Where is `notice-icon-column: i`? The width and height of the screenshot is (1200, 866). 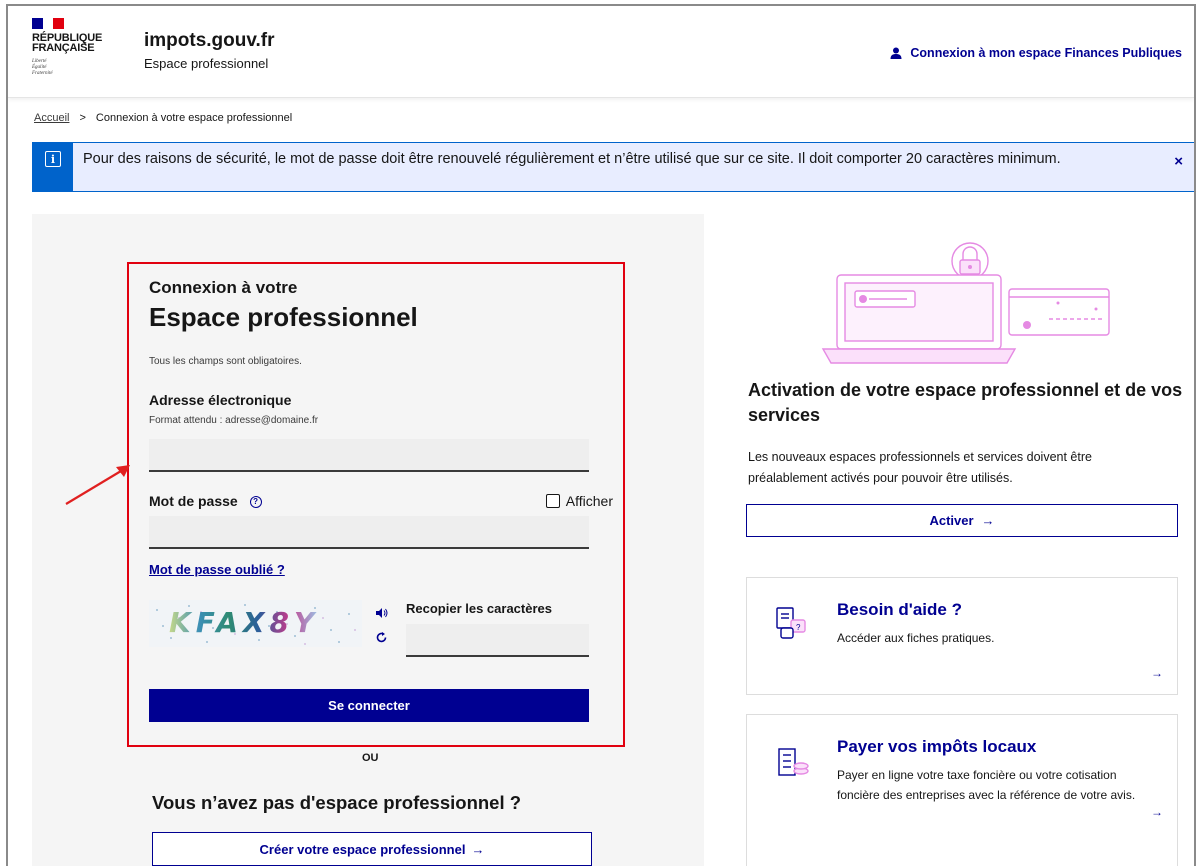
notice-icon-column: i is located at coordinates (53, 167).